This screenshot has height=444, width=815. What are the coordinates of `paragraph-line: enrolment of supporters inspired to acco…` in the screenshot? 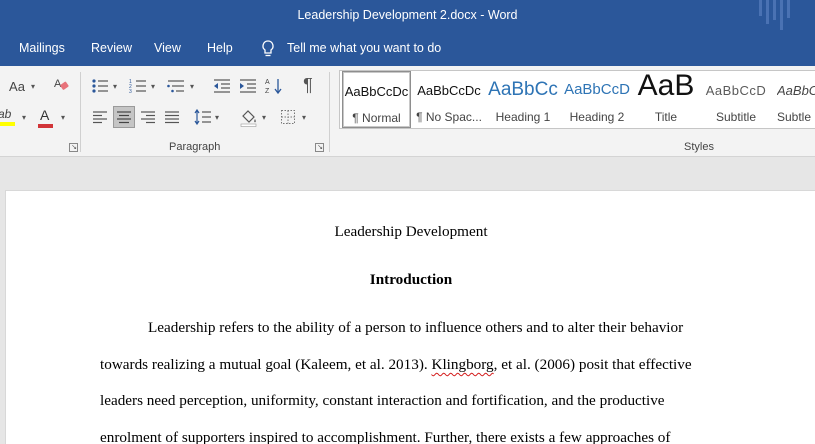 It's located at (385, 436).